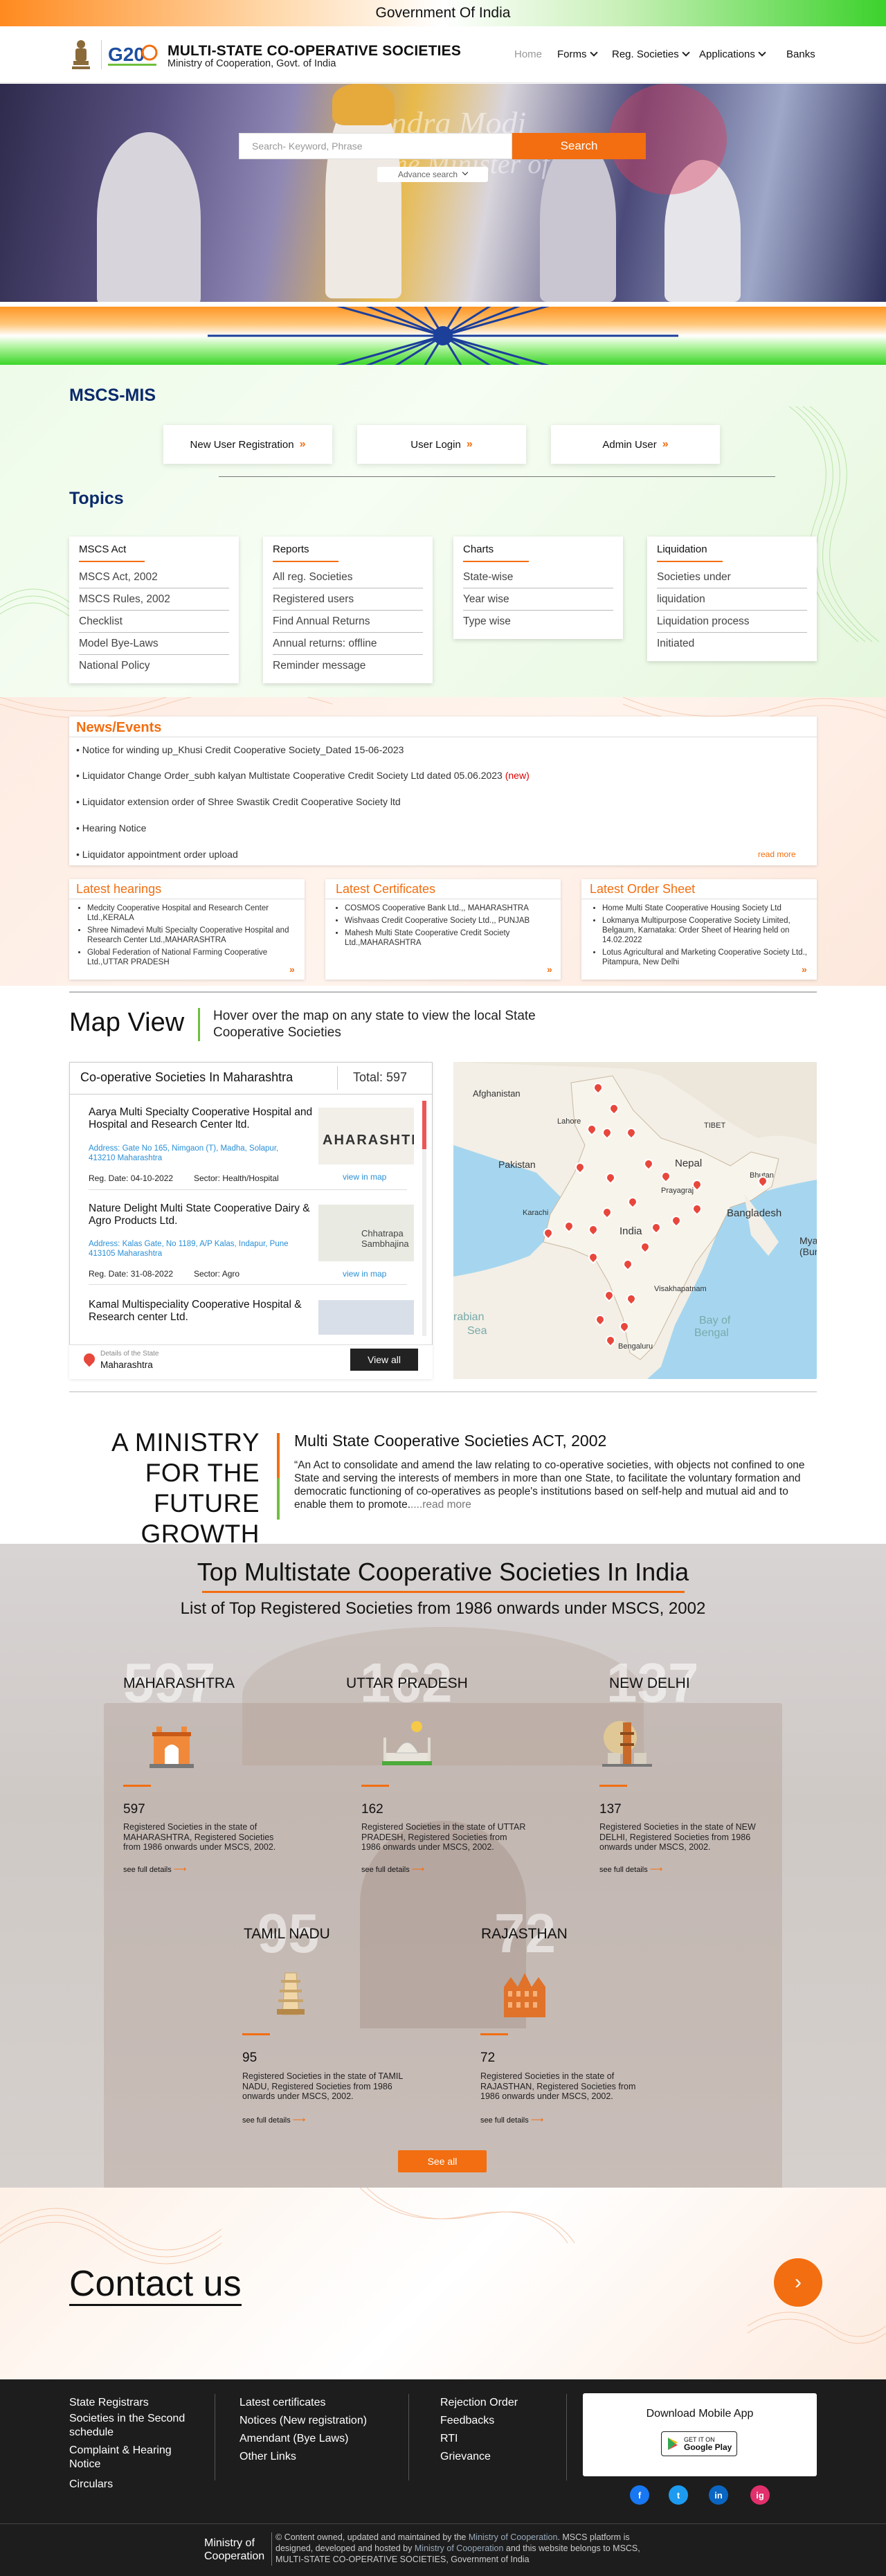 The height and width of the screenshot is (2576, 886). Describe the element at coordinates (157, 855) in the screenshot. I see `news-item: • Liquidator appointment order upload` at that location.